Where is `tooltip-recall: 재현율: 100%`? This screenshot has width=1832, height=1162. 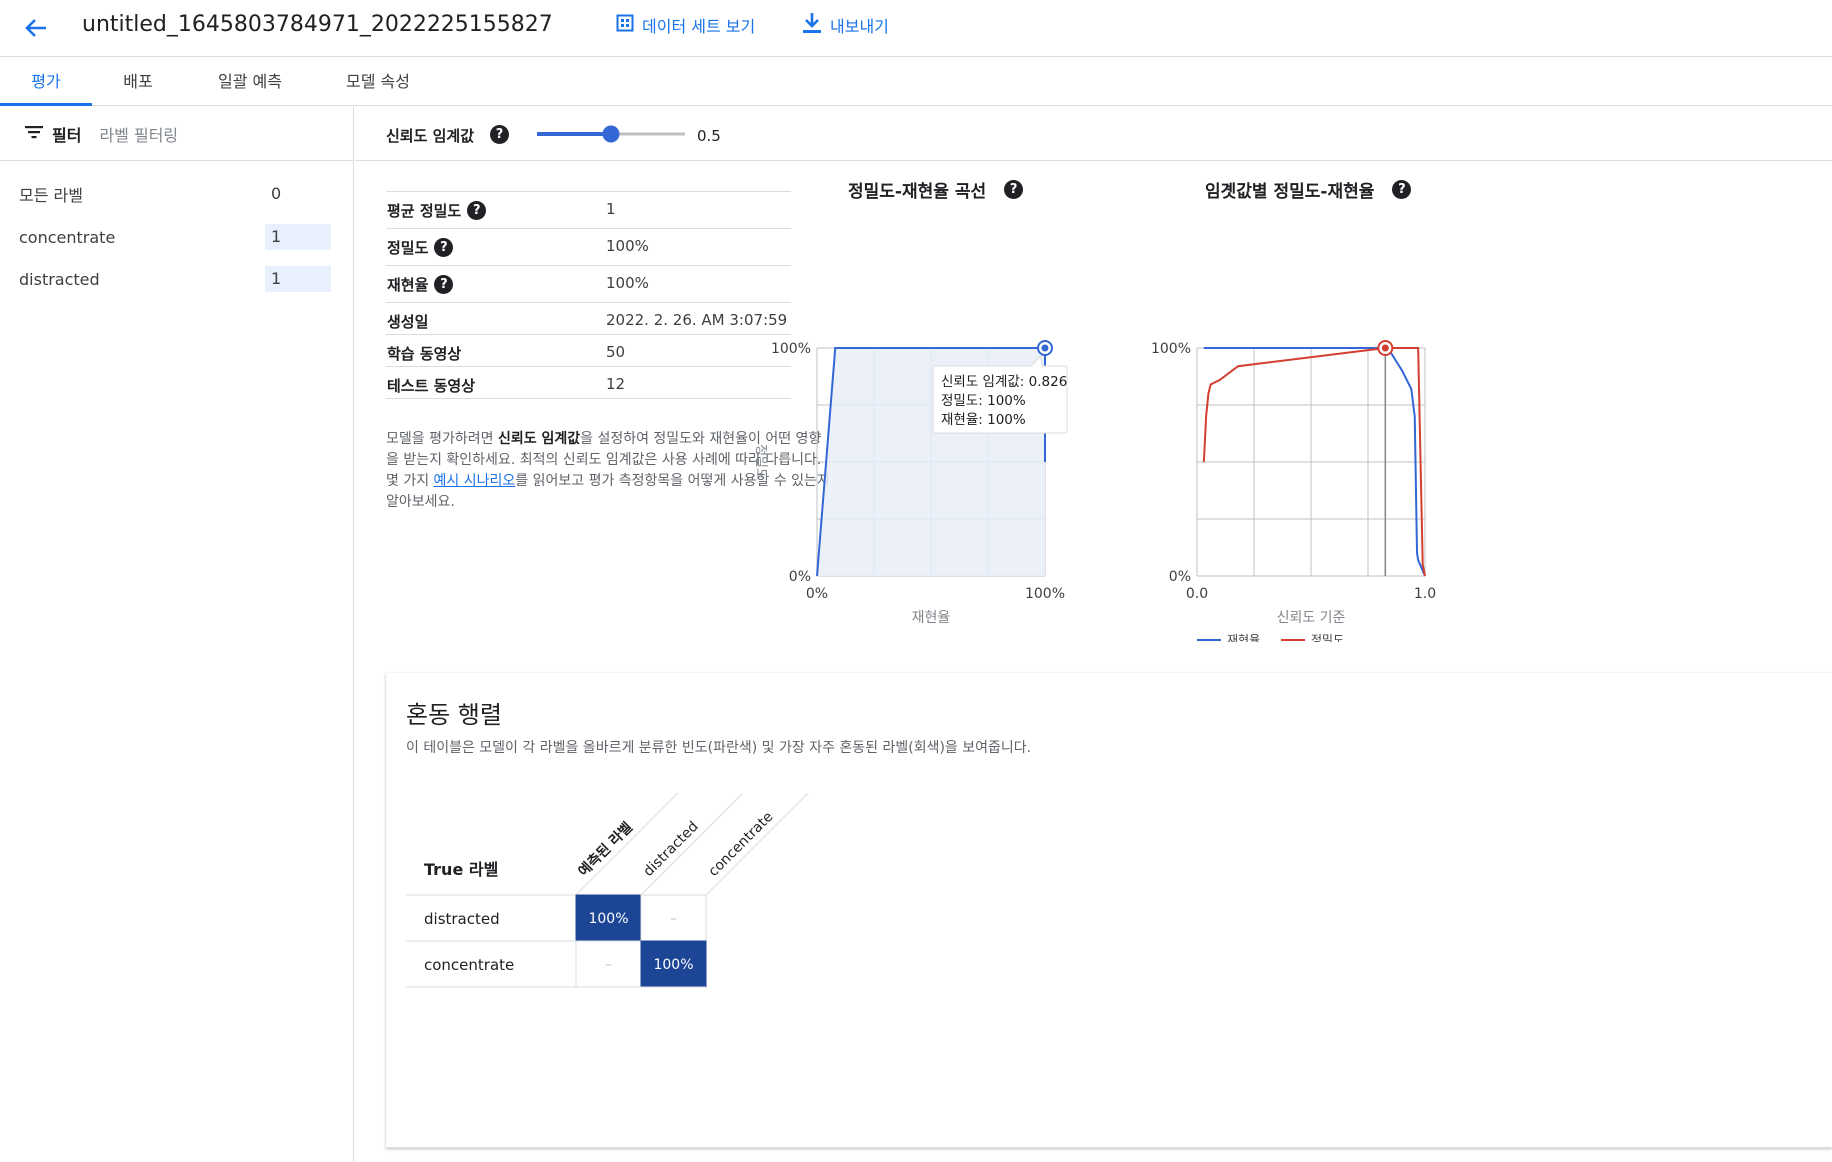
tooltip-recall: 재현율: 100% is located at coordinates (983, 420).